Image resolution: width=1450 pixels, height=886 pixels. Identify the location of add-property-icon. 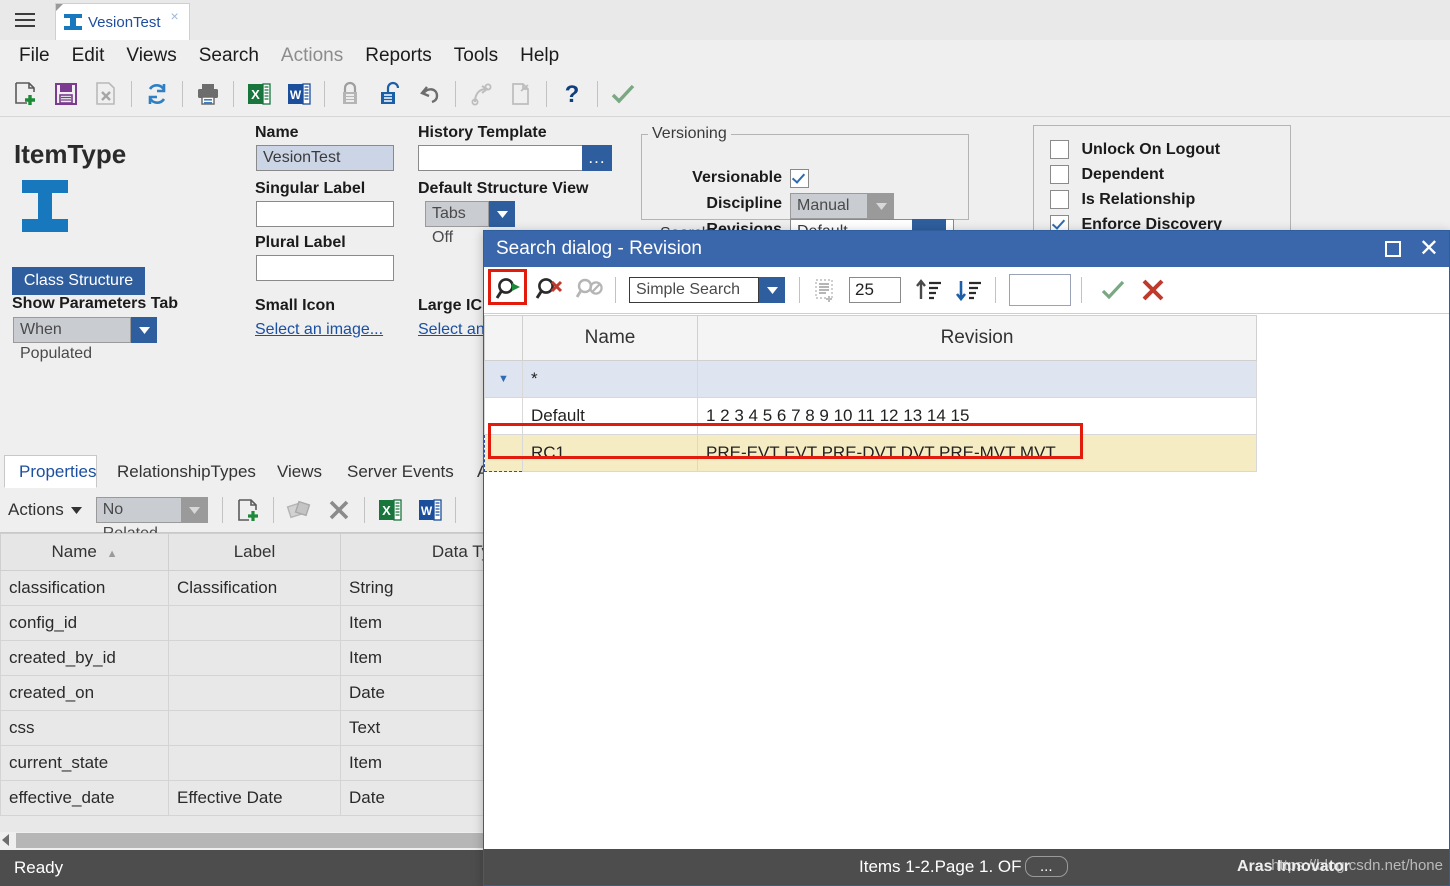
(248, 510).